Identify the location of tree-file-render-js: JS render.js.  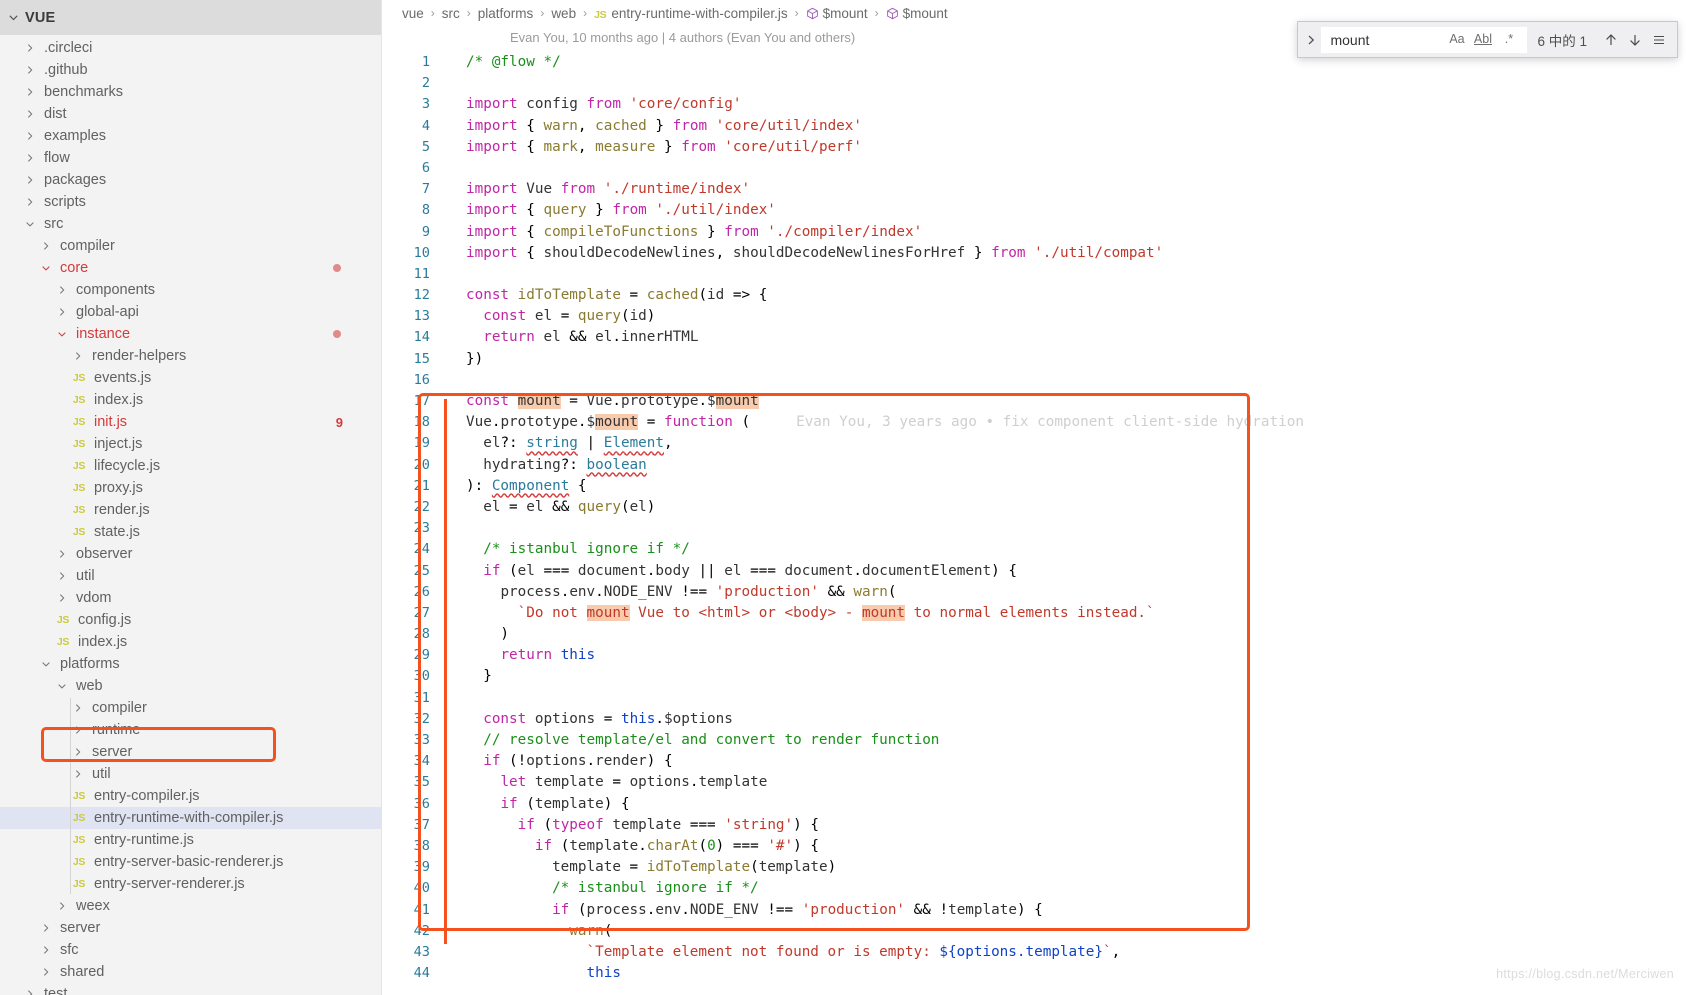
(190, 510).